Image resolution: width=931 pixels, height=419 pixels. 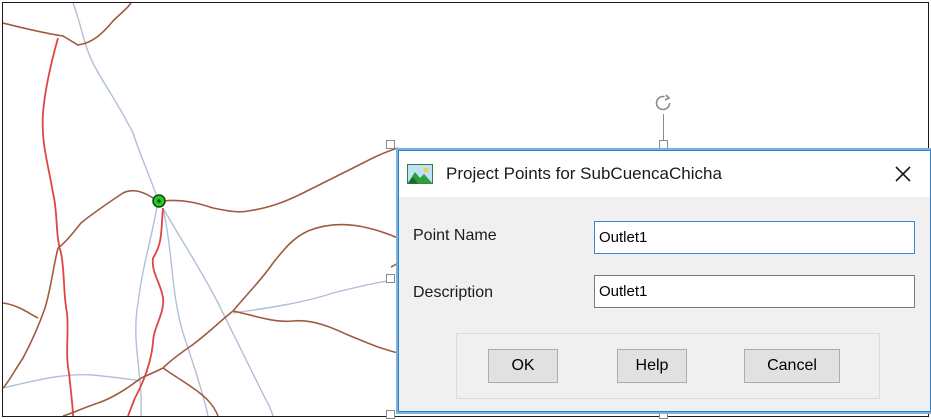 I want to click on close-button, so click(x=903, y=174).